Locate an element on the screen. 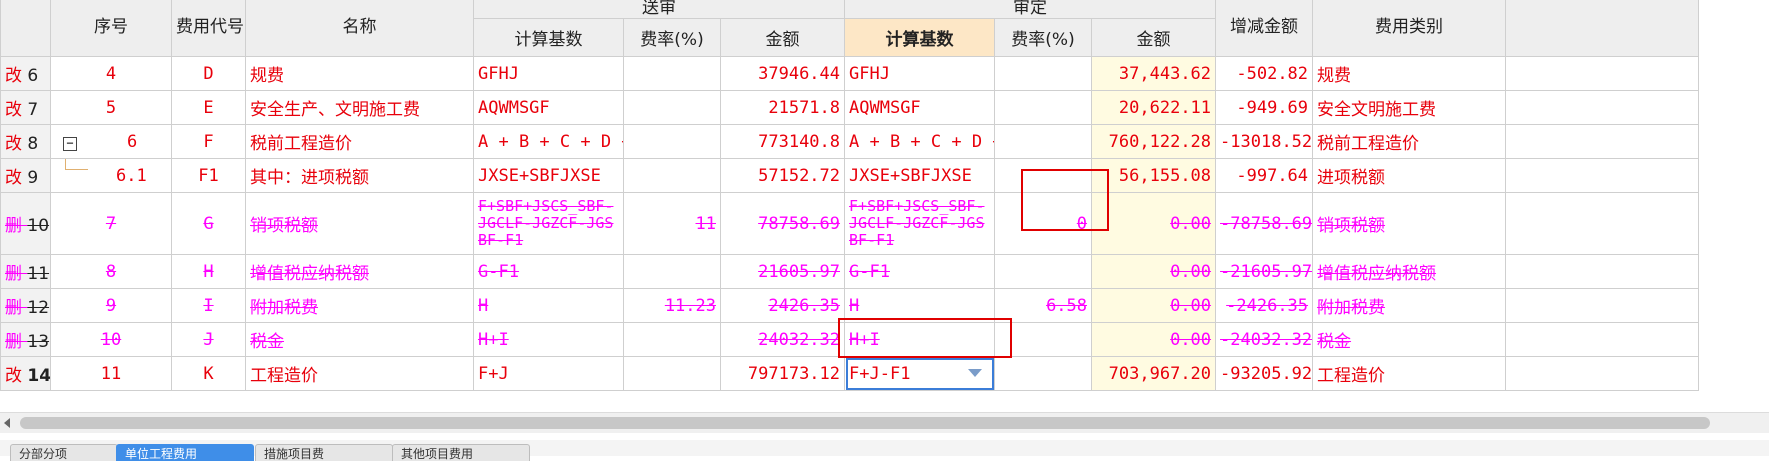 This screenshot has width=1769, height=461. cell-rate-approved: 0 is located at coordinates (1043, 223).